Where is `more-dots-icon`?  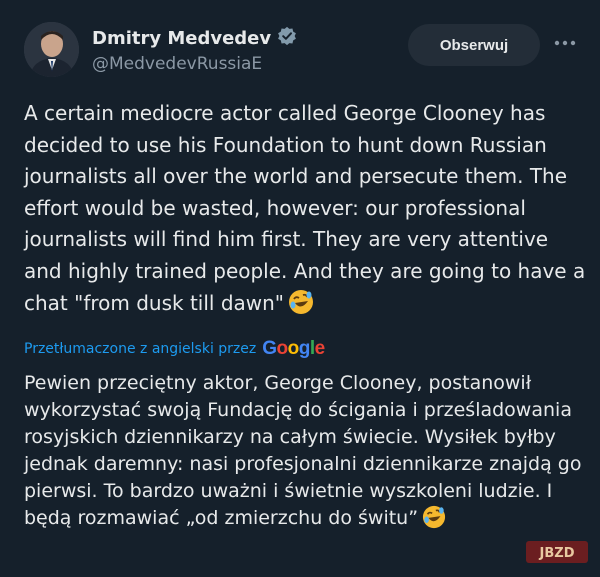
more-dots-icon is located at coordinates (565, 43).